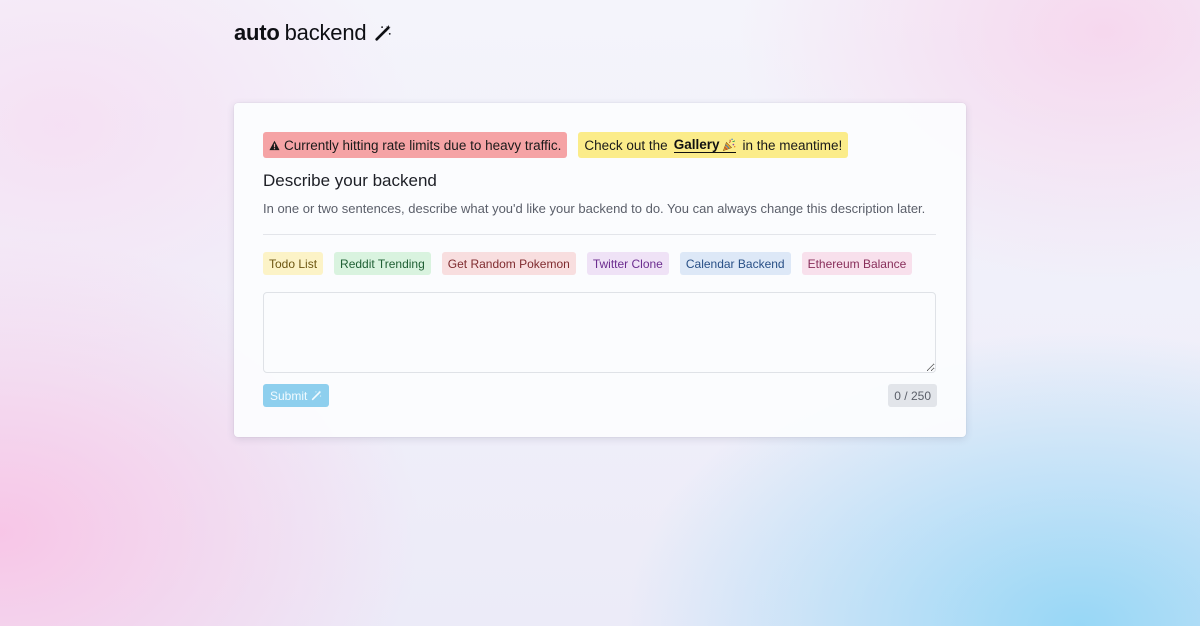  Describe the element at coordinates (293, 263) in the screenshot. I see `suggestion-chip-todo-list: Todo List` at that location.